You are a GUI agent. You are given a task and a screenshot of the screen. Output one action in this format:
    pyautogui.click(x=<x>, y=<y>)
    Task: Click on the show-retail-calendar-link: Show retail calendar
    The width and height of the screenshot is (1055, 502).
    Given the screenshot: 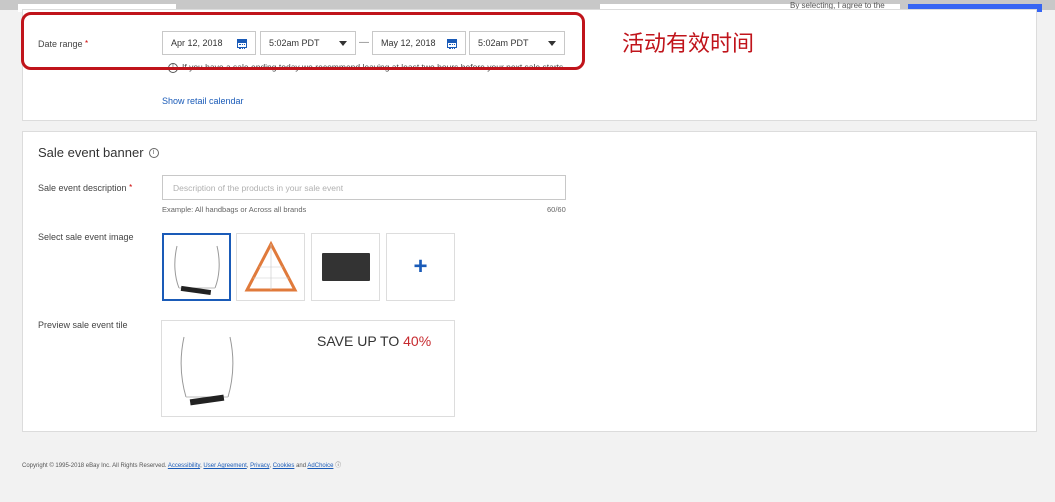 What is the action you would take?
    pyautogui.click(x=203, y=101)
    